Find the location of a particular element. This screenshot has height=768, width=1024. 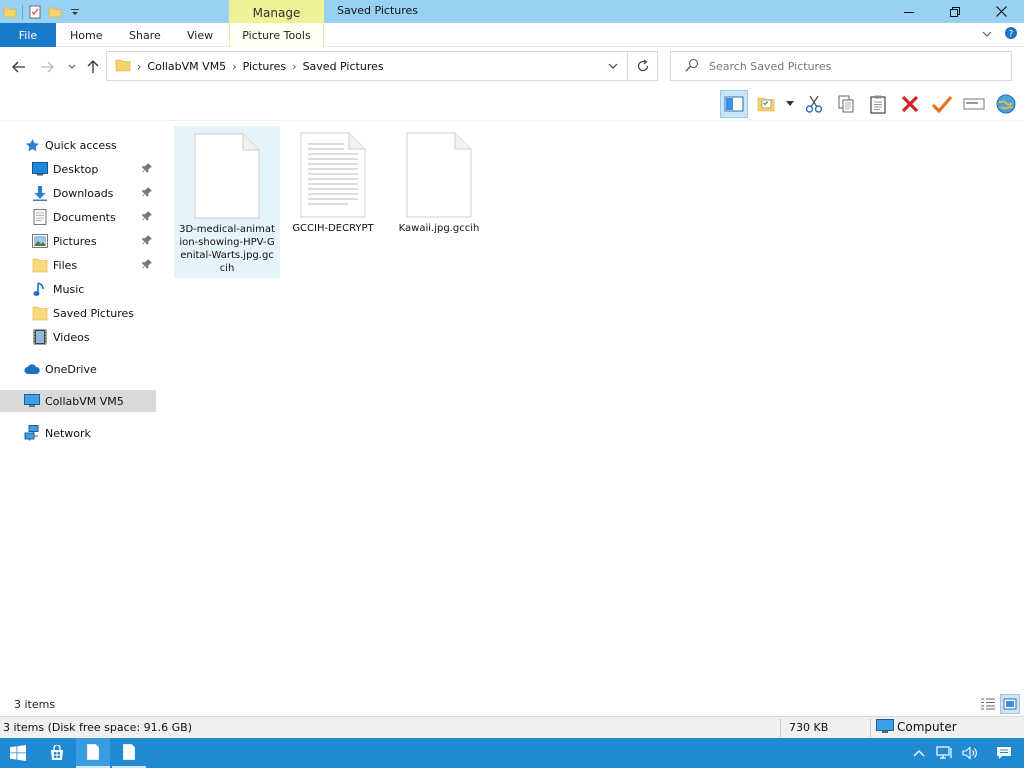

title-bar: Manage Saved Pictures is located at coordinates (512, 11).